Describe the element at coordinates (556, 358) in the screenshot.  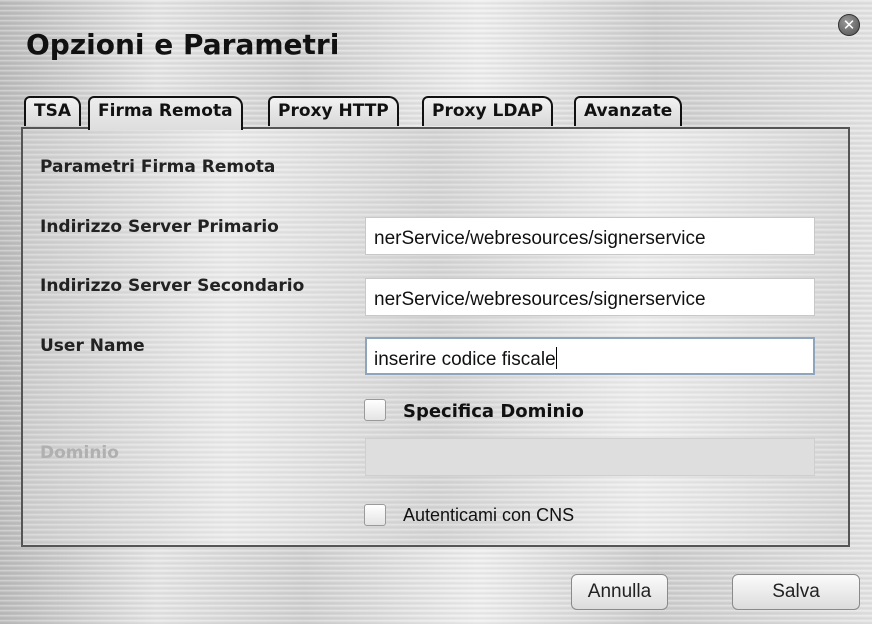
I see `text-caret` at that location.